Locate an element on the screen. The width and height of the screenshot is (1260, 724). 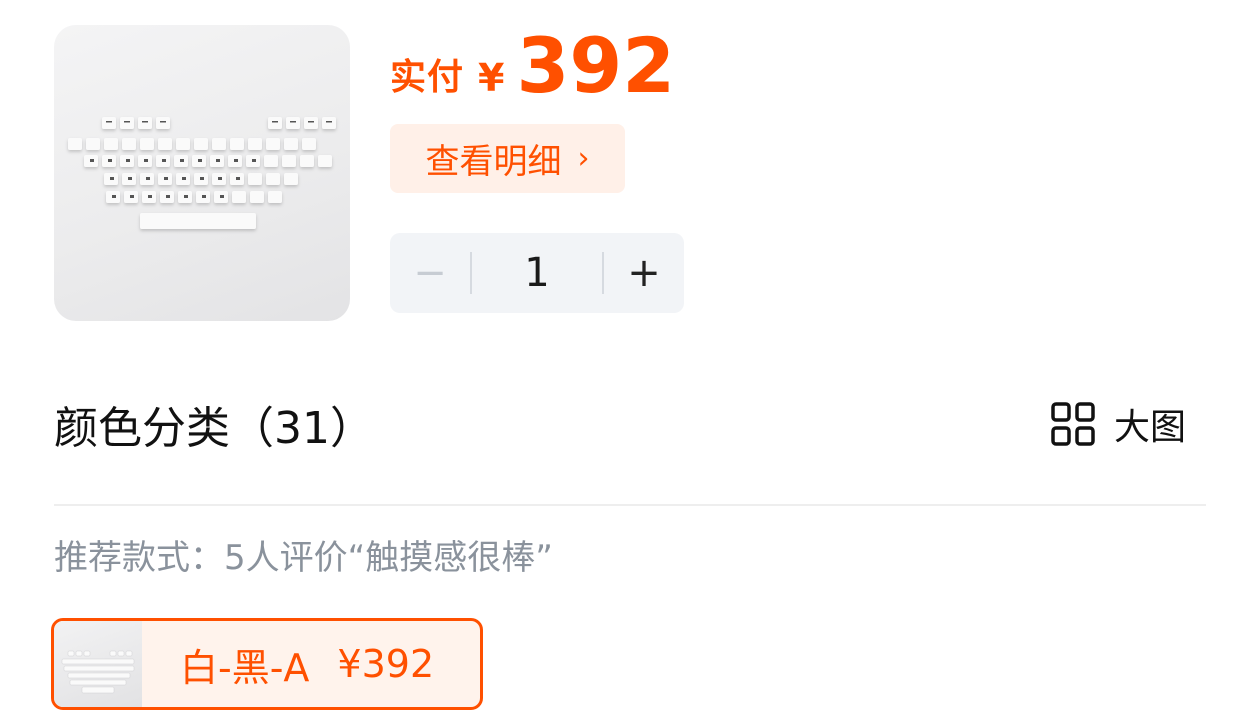
price-currency: ¥ is located at coordinates (491, 78).